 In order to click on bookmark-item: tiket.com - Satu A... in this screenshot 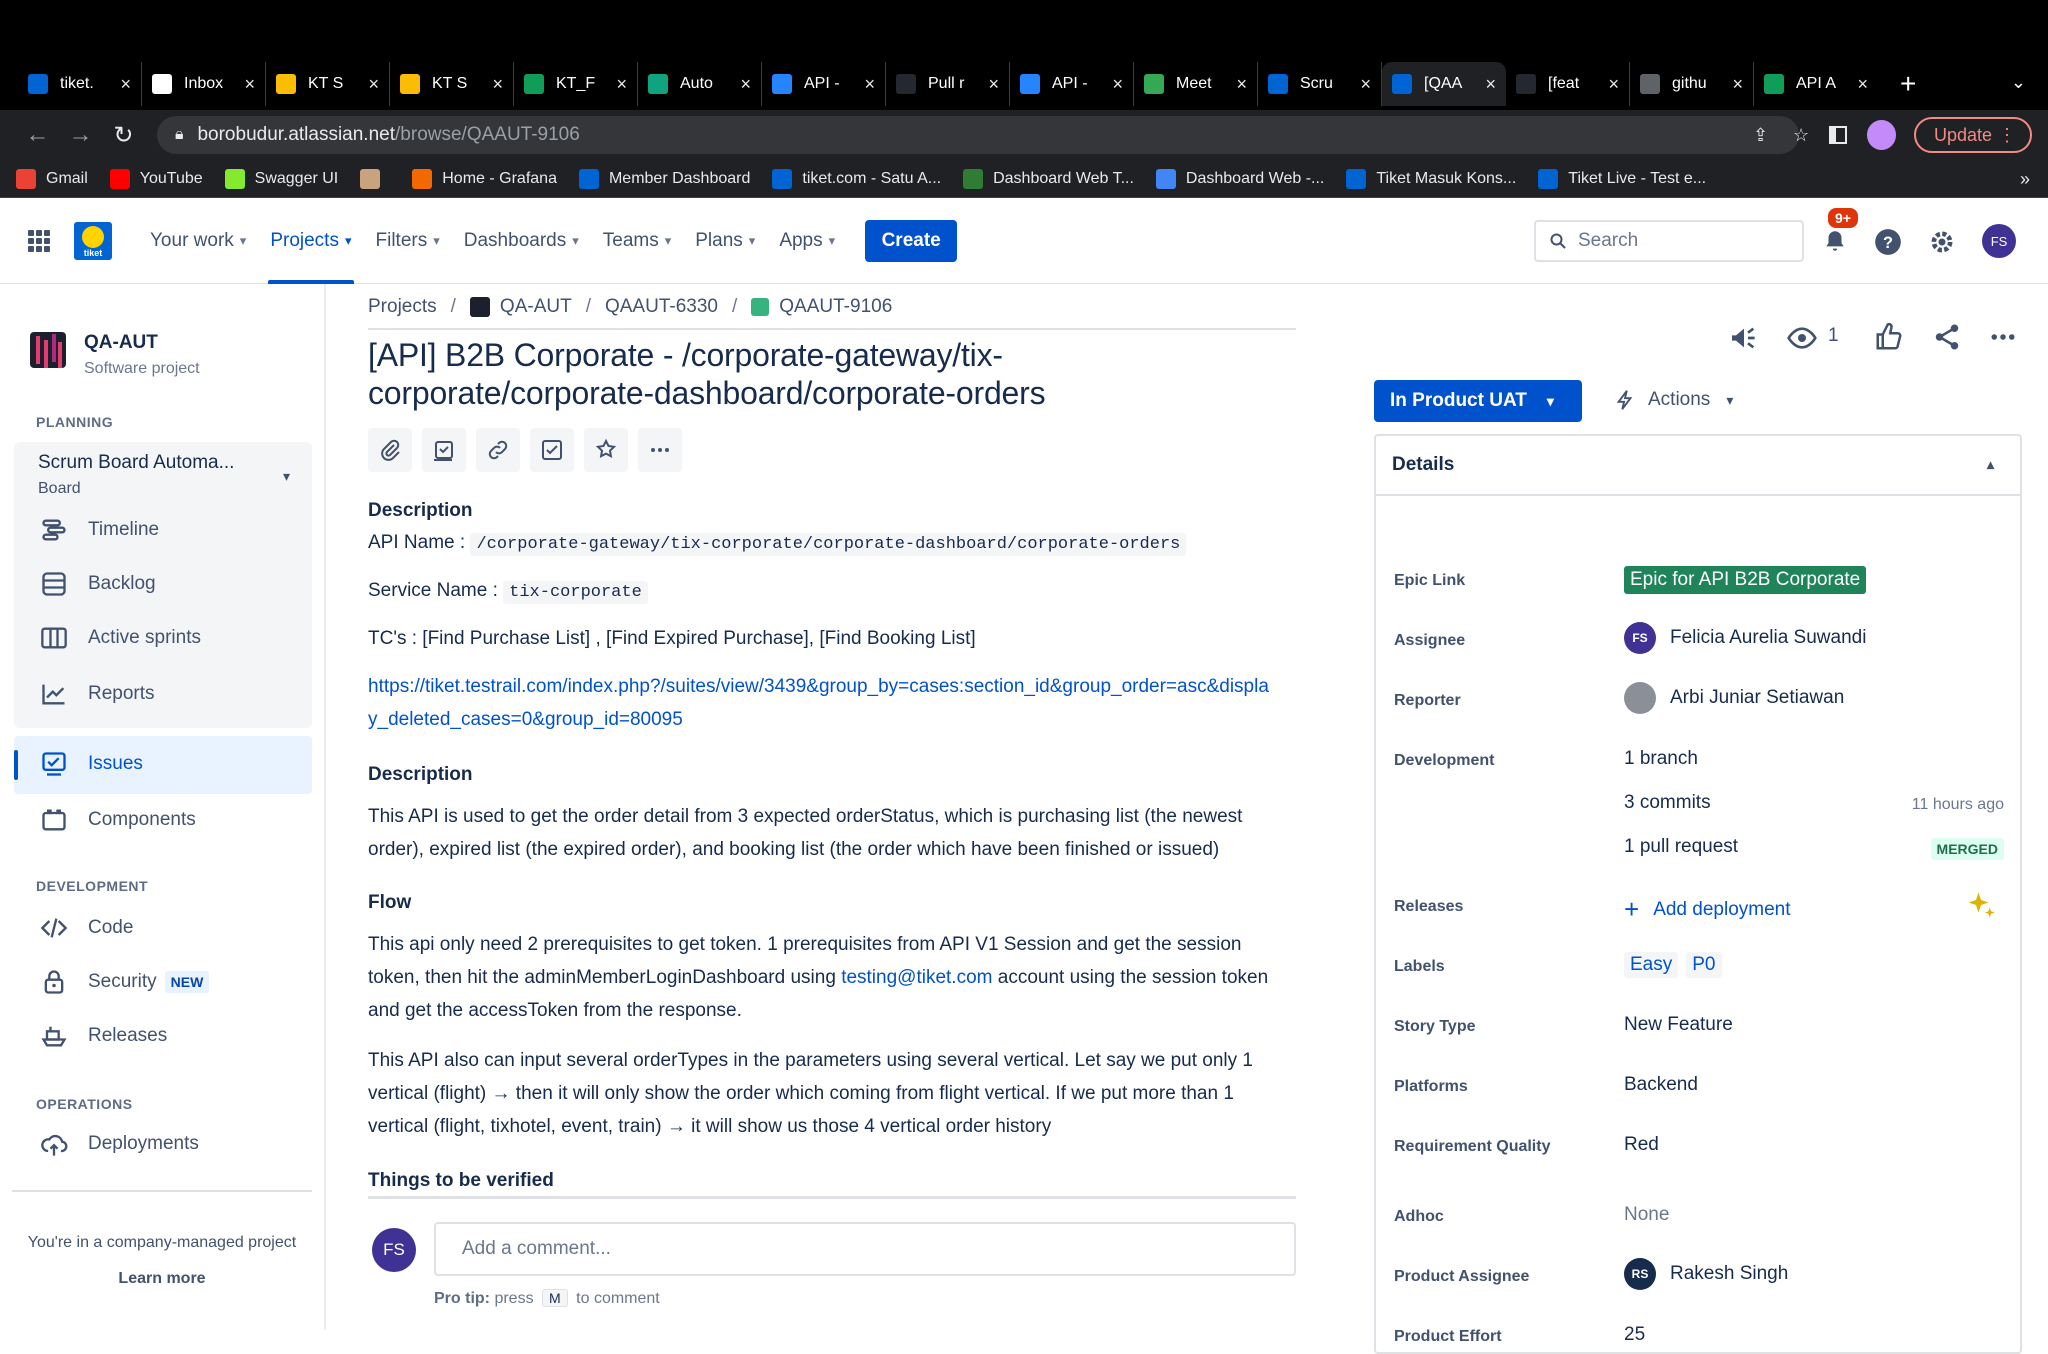, I will do `click(856, 178)`.